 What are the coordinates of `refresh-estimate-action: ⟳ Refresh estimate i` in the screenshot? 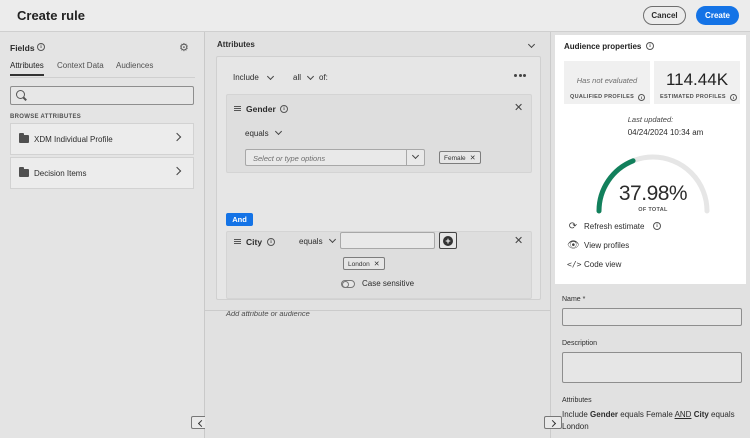 It's located at (642, 227).